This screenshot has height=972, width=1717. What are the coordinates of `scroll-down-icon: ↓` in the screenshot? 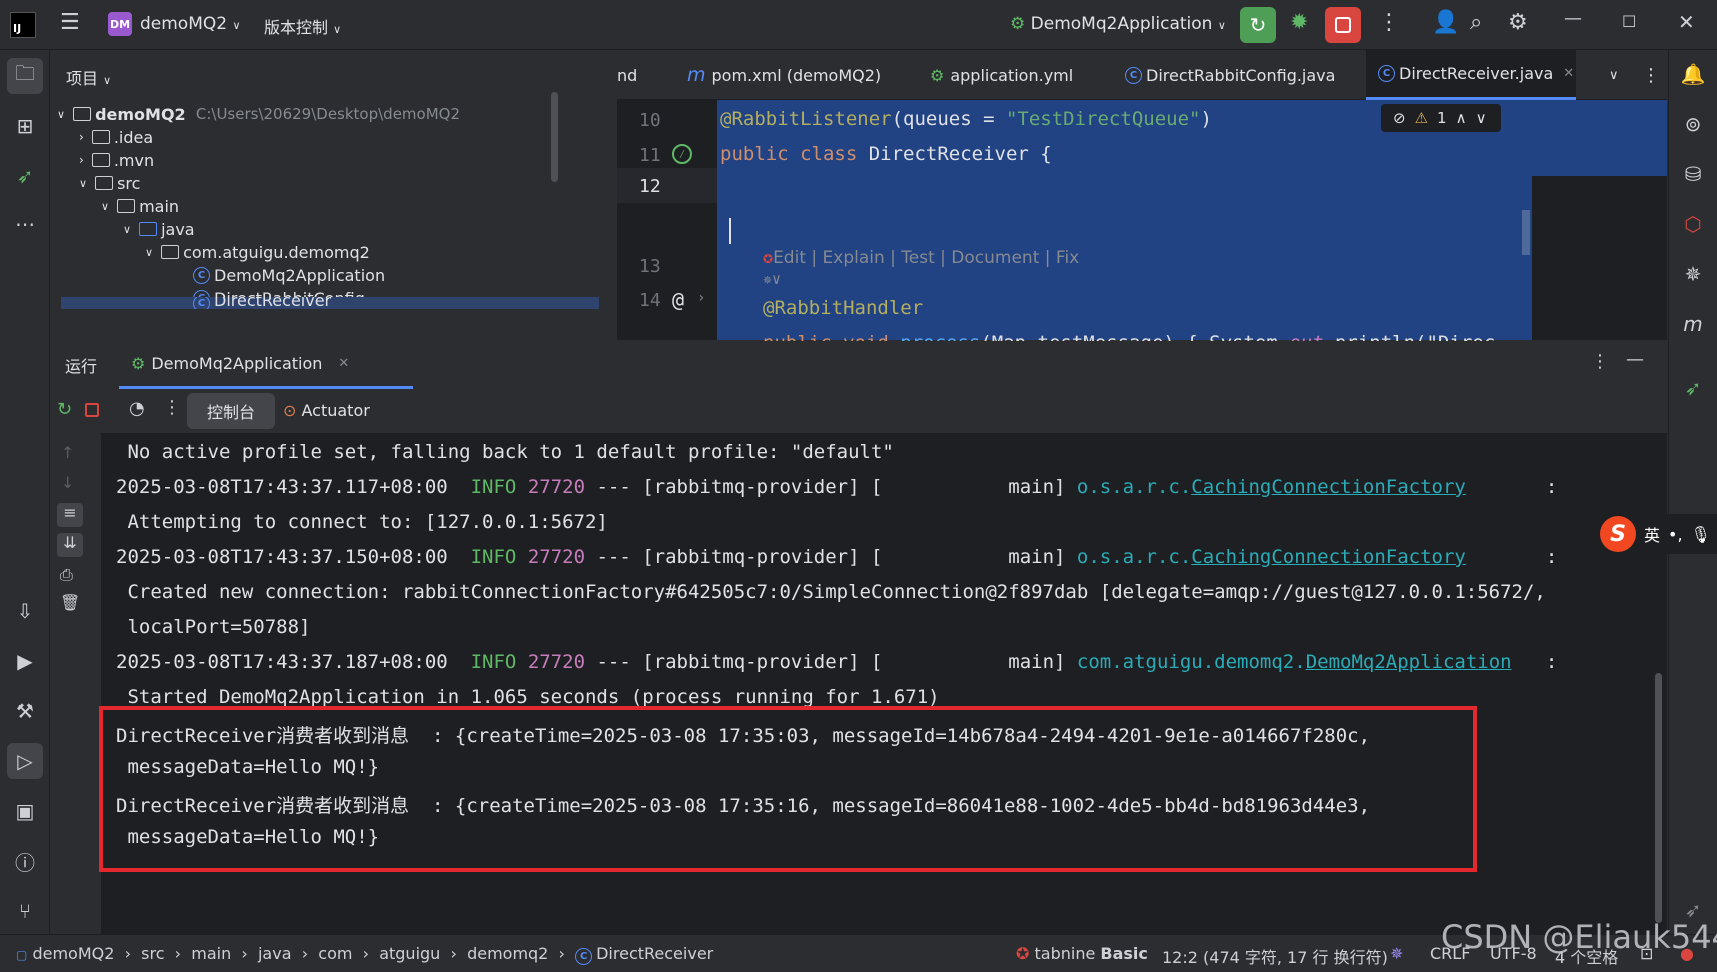 It's located at (67, 482).